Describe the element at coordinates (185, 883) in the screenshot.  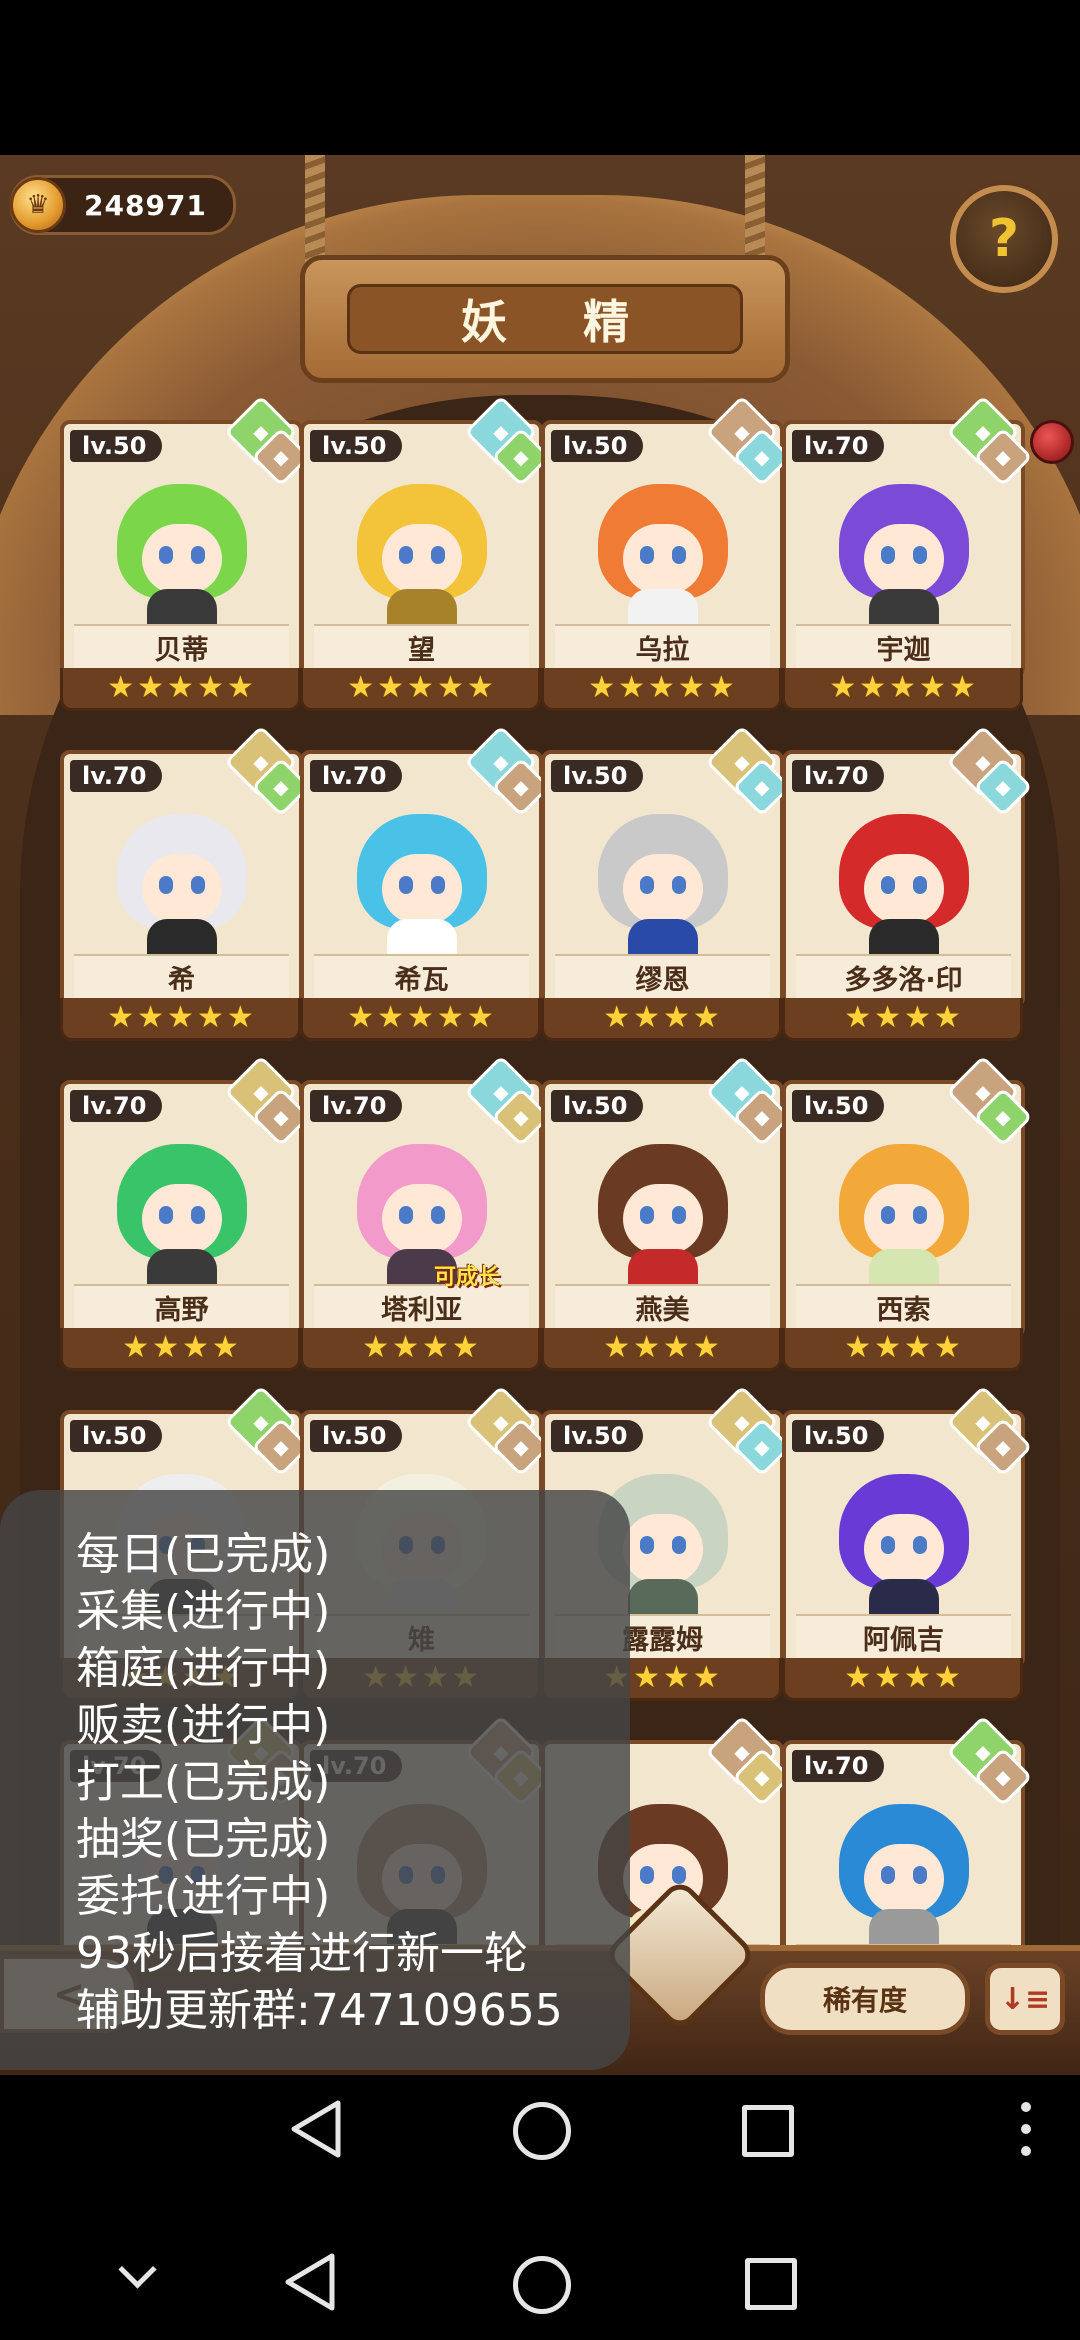
I see `fairy-card: lv.70 希 ◆ ◆ ★ ★ ★ ★ ★` at that location.